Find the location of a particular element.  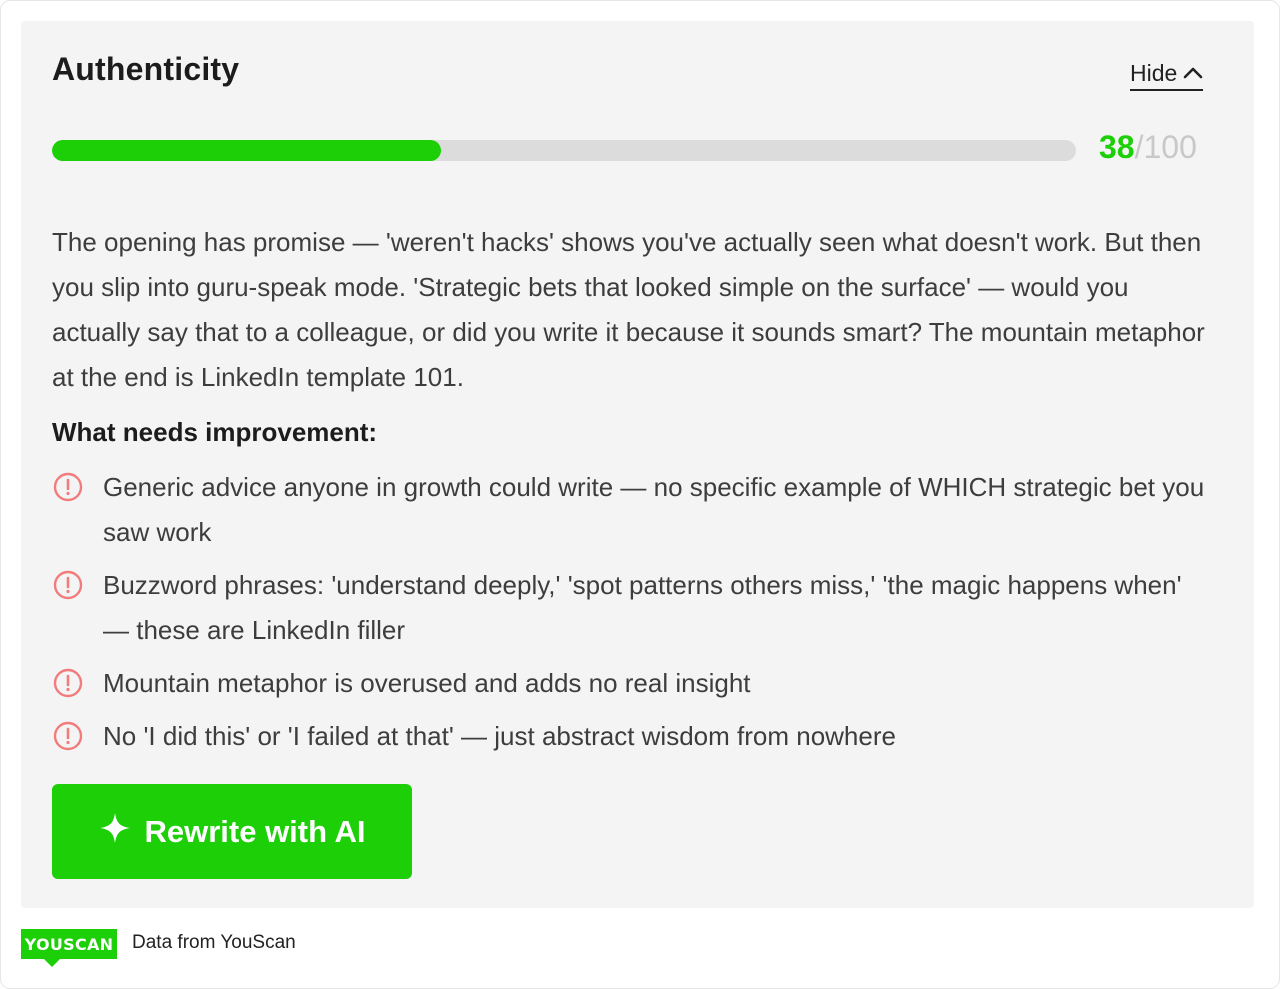

footer-source-text: Data from YouScan is located at coordinates (214, 942).